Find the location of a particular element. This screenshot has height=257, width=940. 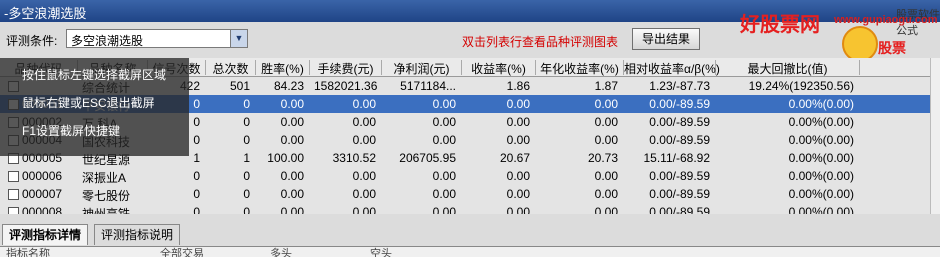

screenshot-tip-overlay: 按住鼠标左键选择截屏区域 鼠标右键或ESC退出截屏 F1设置截屏快捷键 is located at coordinates (94, 107).